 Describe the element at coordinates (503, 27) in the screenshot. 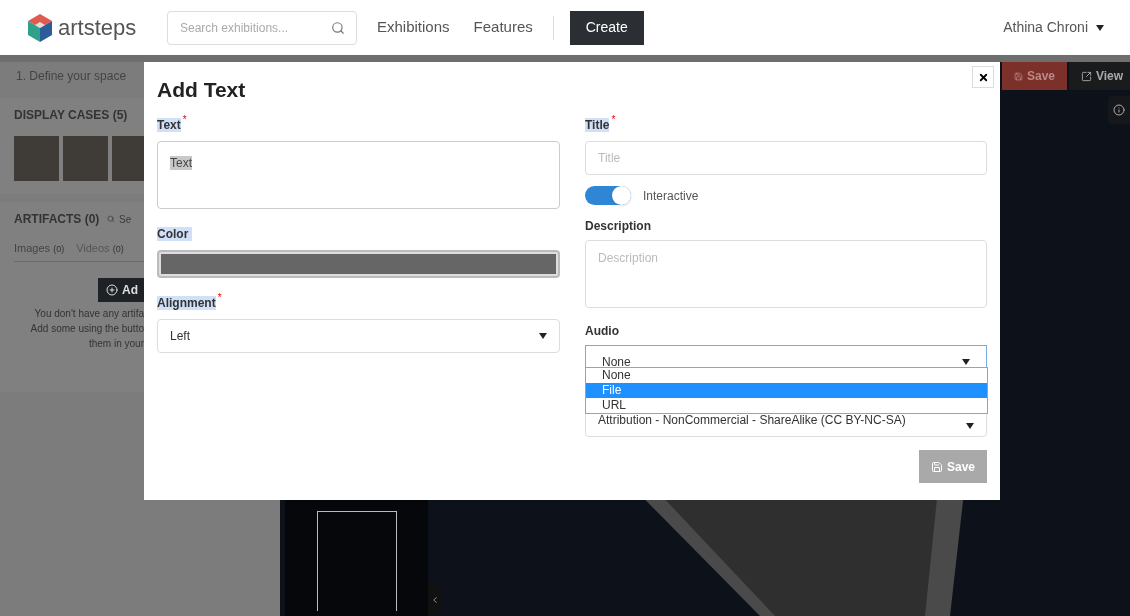

I see `nav-link: Features` at that location.